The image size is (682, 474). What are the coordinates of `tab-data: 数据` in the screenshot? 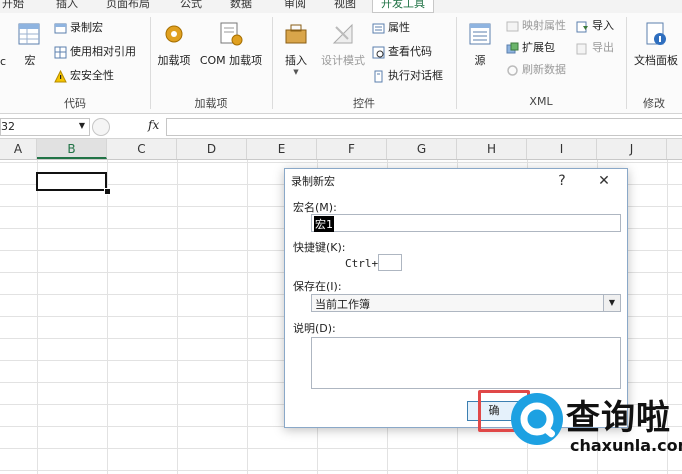 It's located at (241, 6).